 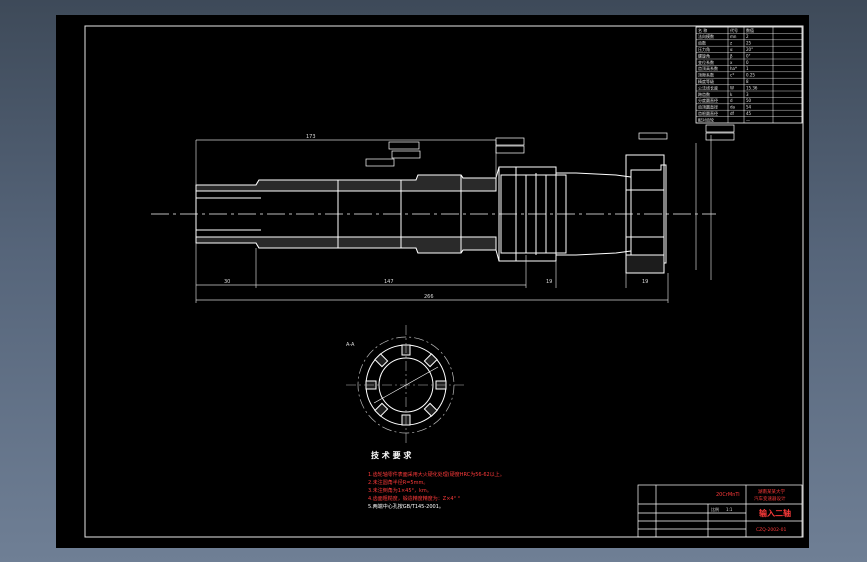 I want to click on table-cell: 0.25, so click(x=750, y=75).